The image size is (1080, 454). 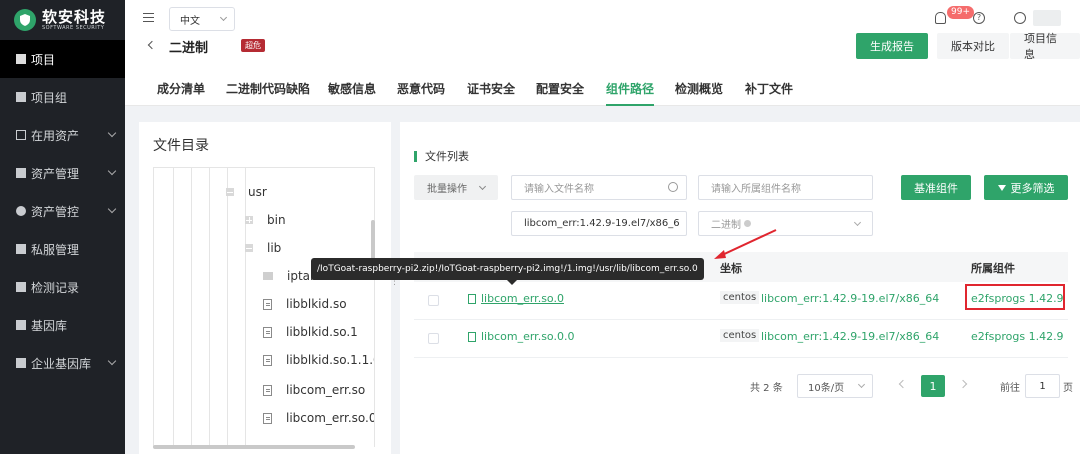 What do you see at coordinates (254, 447) in the screenshot?
I see `tree-horizontal-scrollbar` at bounding box center [254, 447].